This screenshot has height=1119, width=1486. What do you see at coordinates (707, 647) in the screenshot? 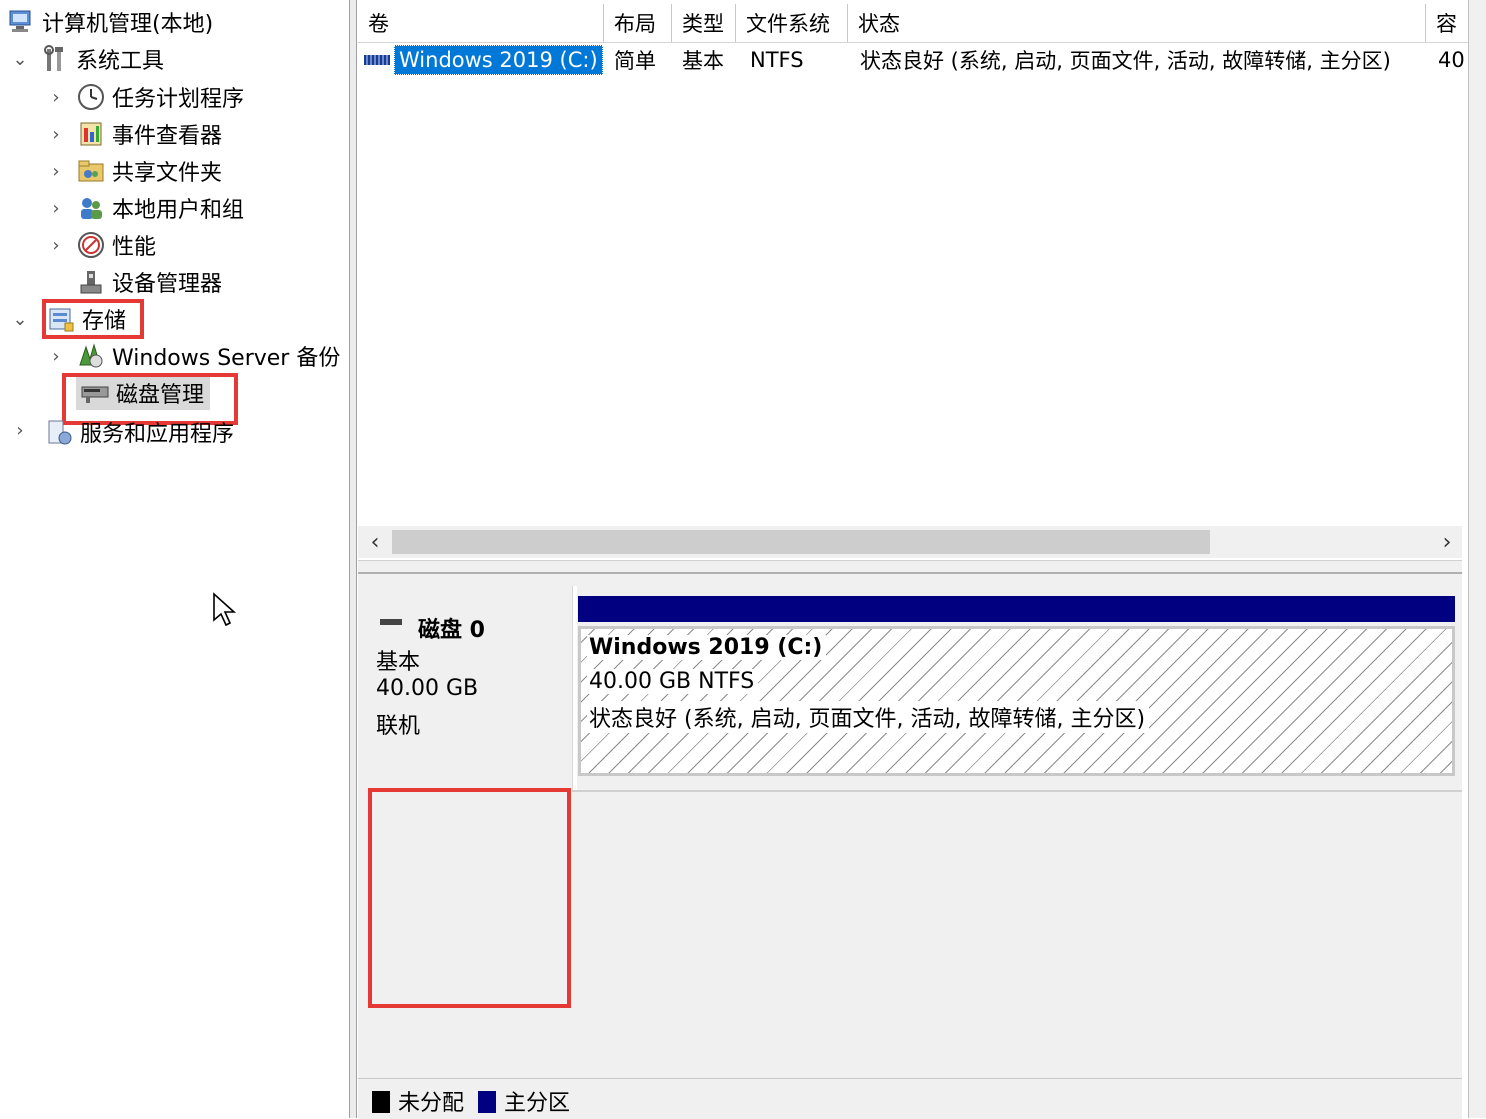
I see `partition-title: Windows 2019 (C:)` at bounding box center [707, 647].